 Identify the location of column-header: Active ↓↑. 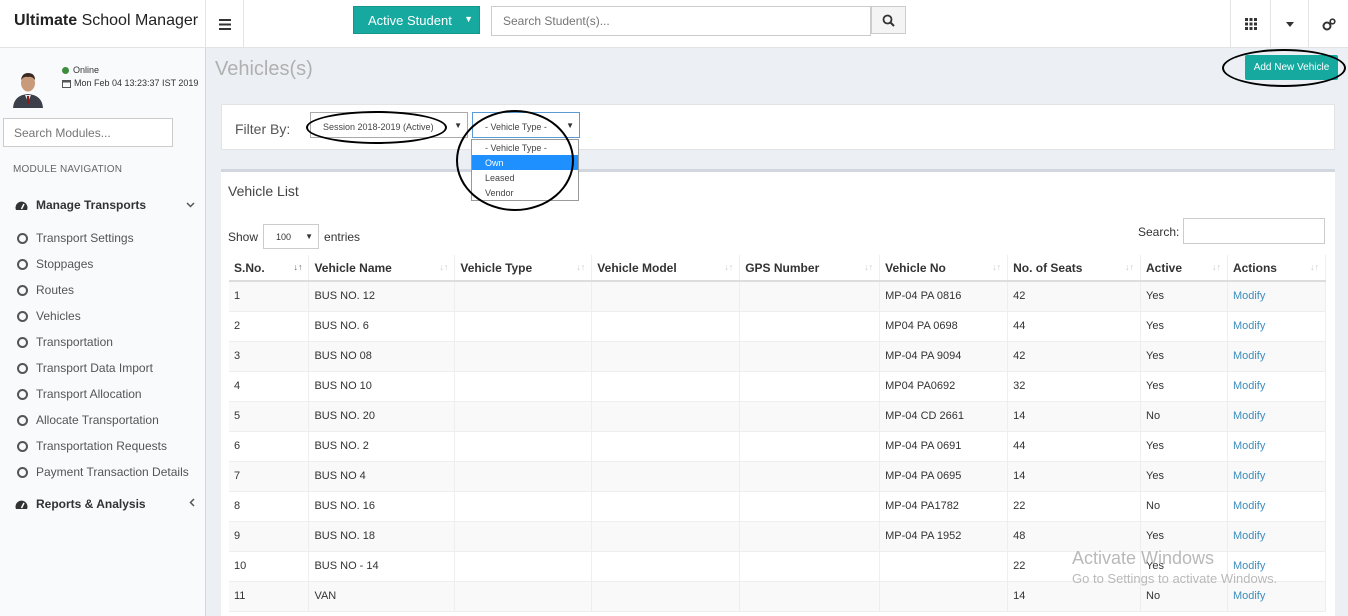
(1184, 268).